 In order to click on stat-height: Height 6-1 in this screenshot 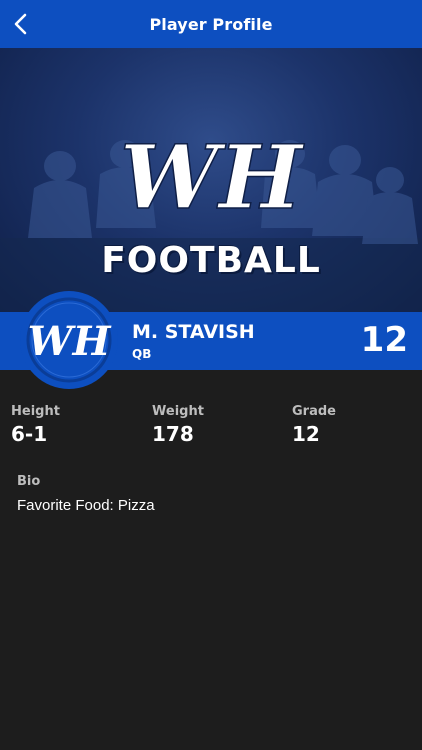, I will do `click(35, 425)`.